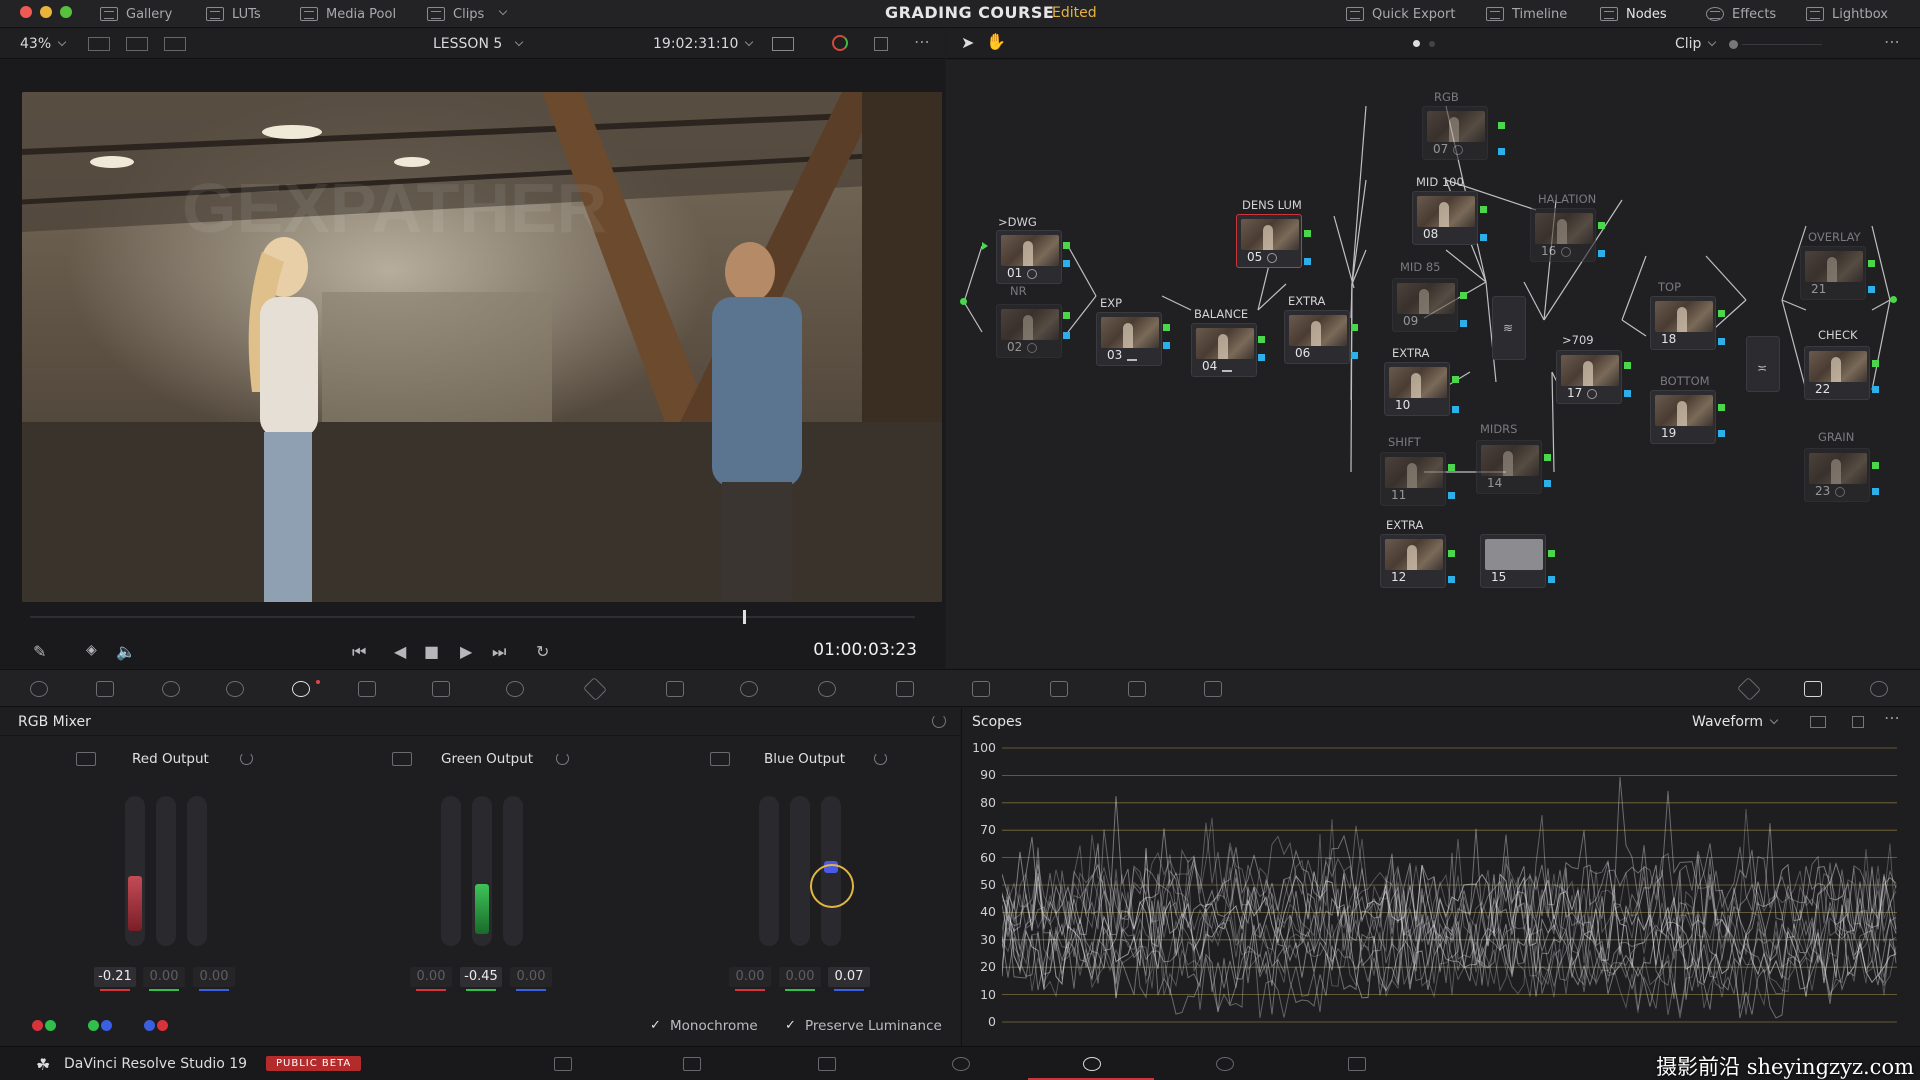 The width and height of the screenshot is (1920, 1080). What do you see at coordinates (1733, 44) in the screenshot?
I see `key-slider-handle` at bounding box center [1733, 44].